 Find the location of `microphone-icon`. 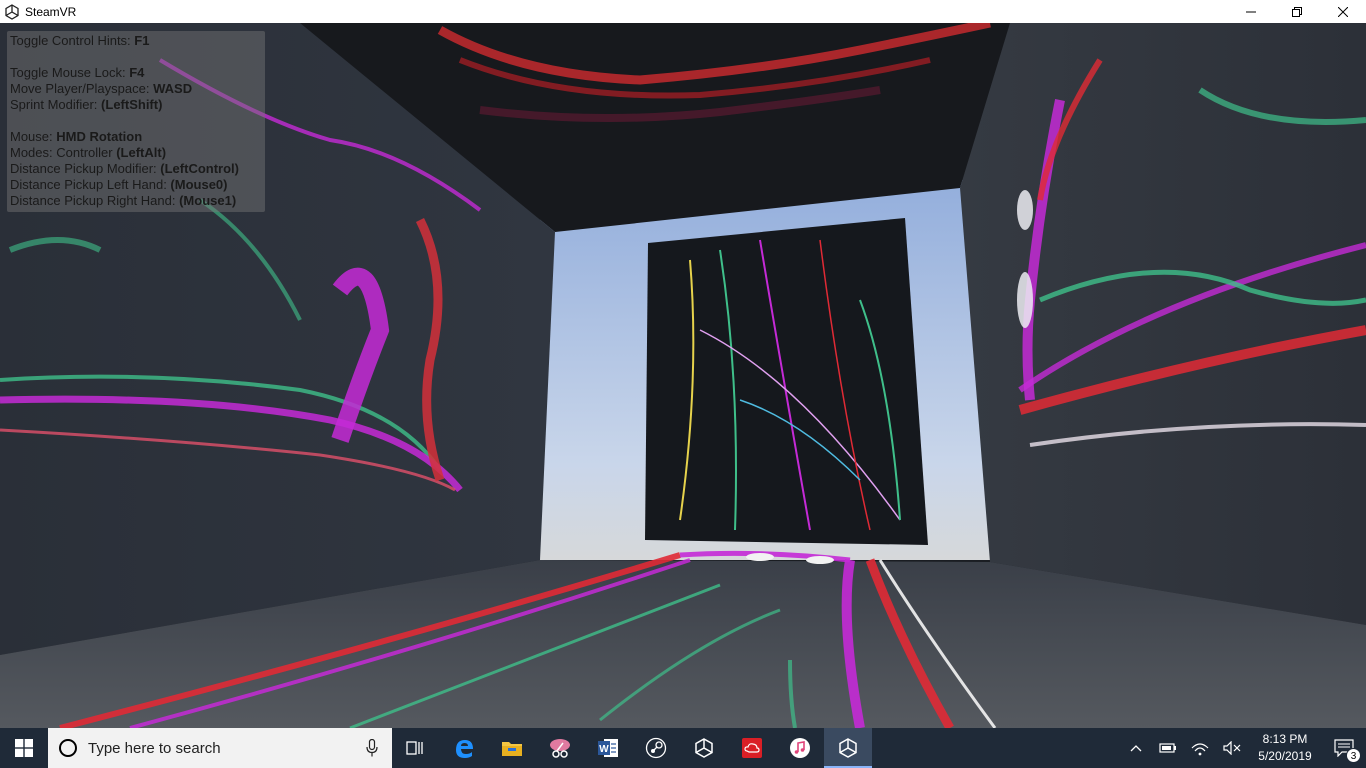

microphone-icon is located at coordinates (372, 748).